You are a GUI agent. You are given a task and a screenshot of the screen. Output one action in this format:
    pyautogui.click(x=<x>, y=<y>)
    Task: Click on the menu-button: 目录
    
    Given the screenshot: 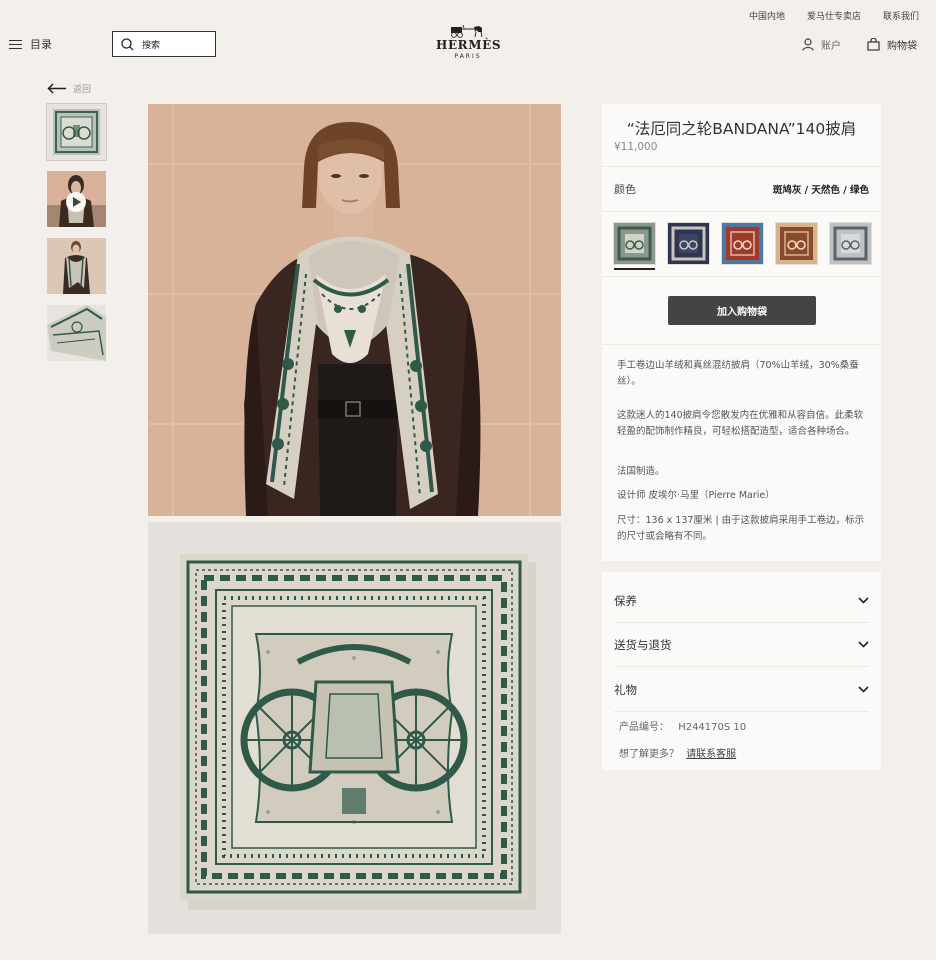 What is the action you would take?
    pyautogui.click(x=30, y=44)
    